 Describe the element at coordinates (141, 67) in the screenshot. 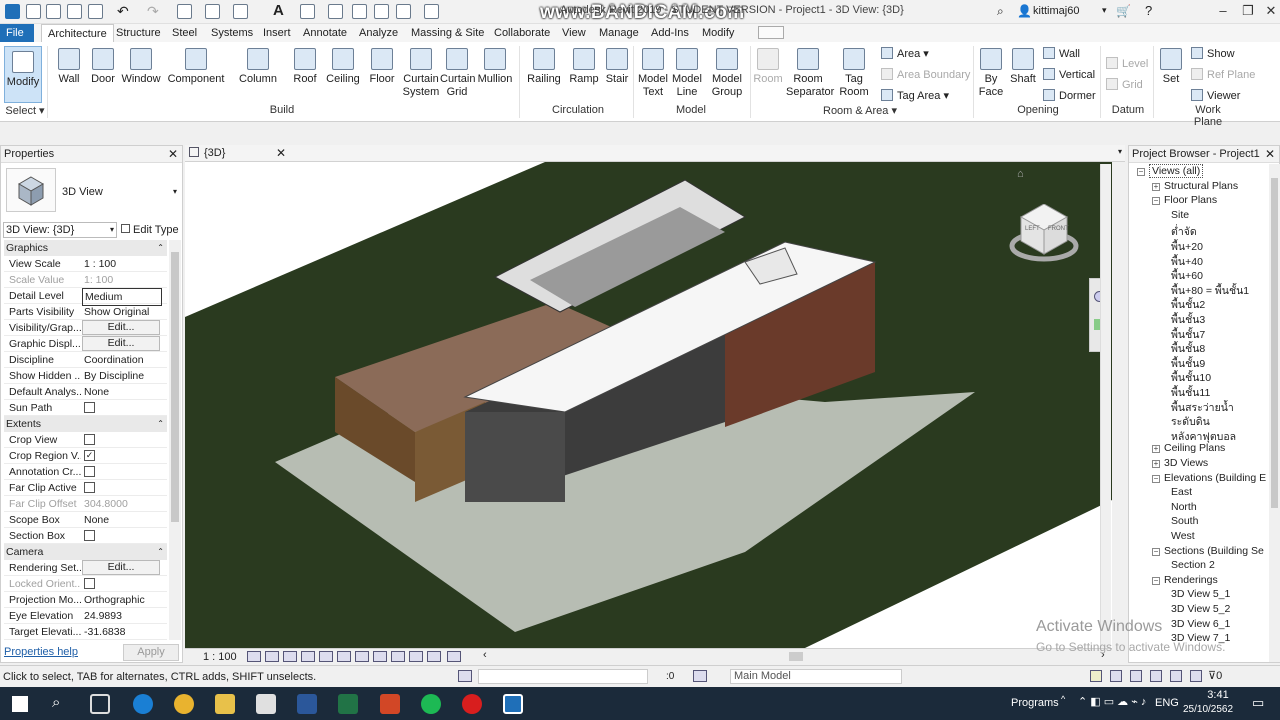

I see `window-button: Window` at that location.